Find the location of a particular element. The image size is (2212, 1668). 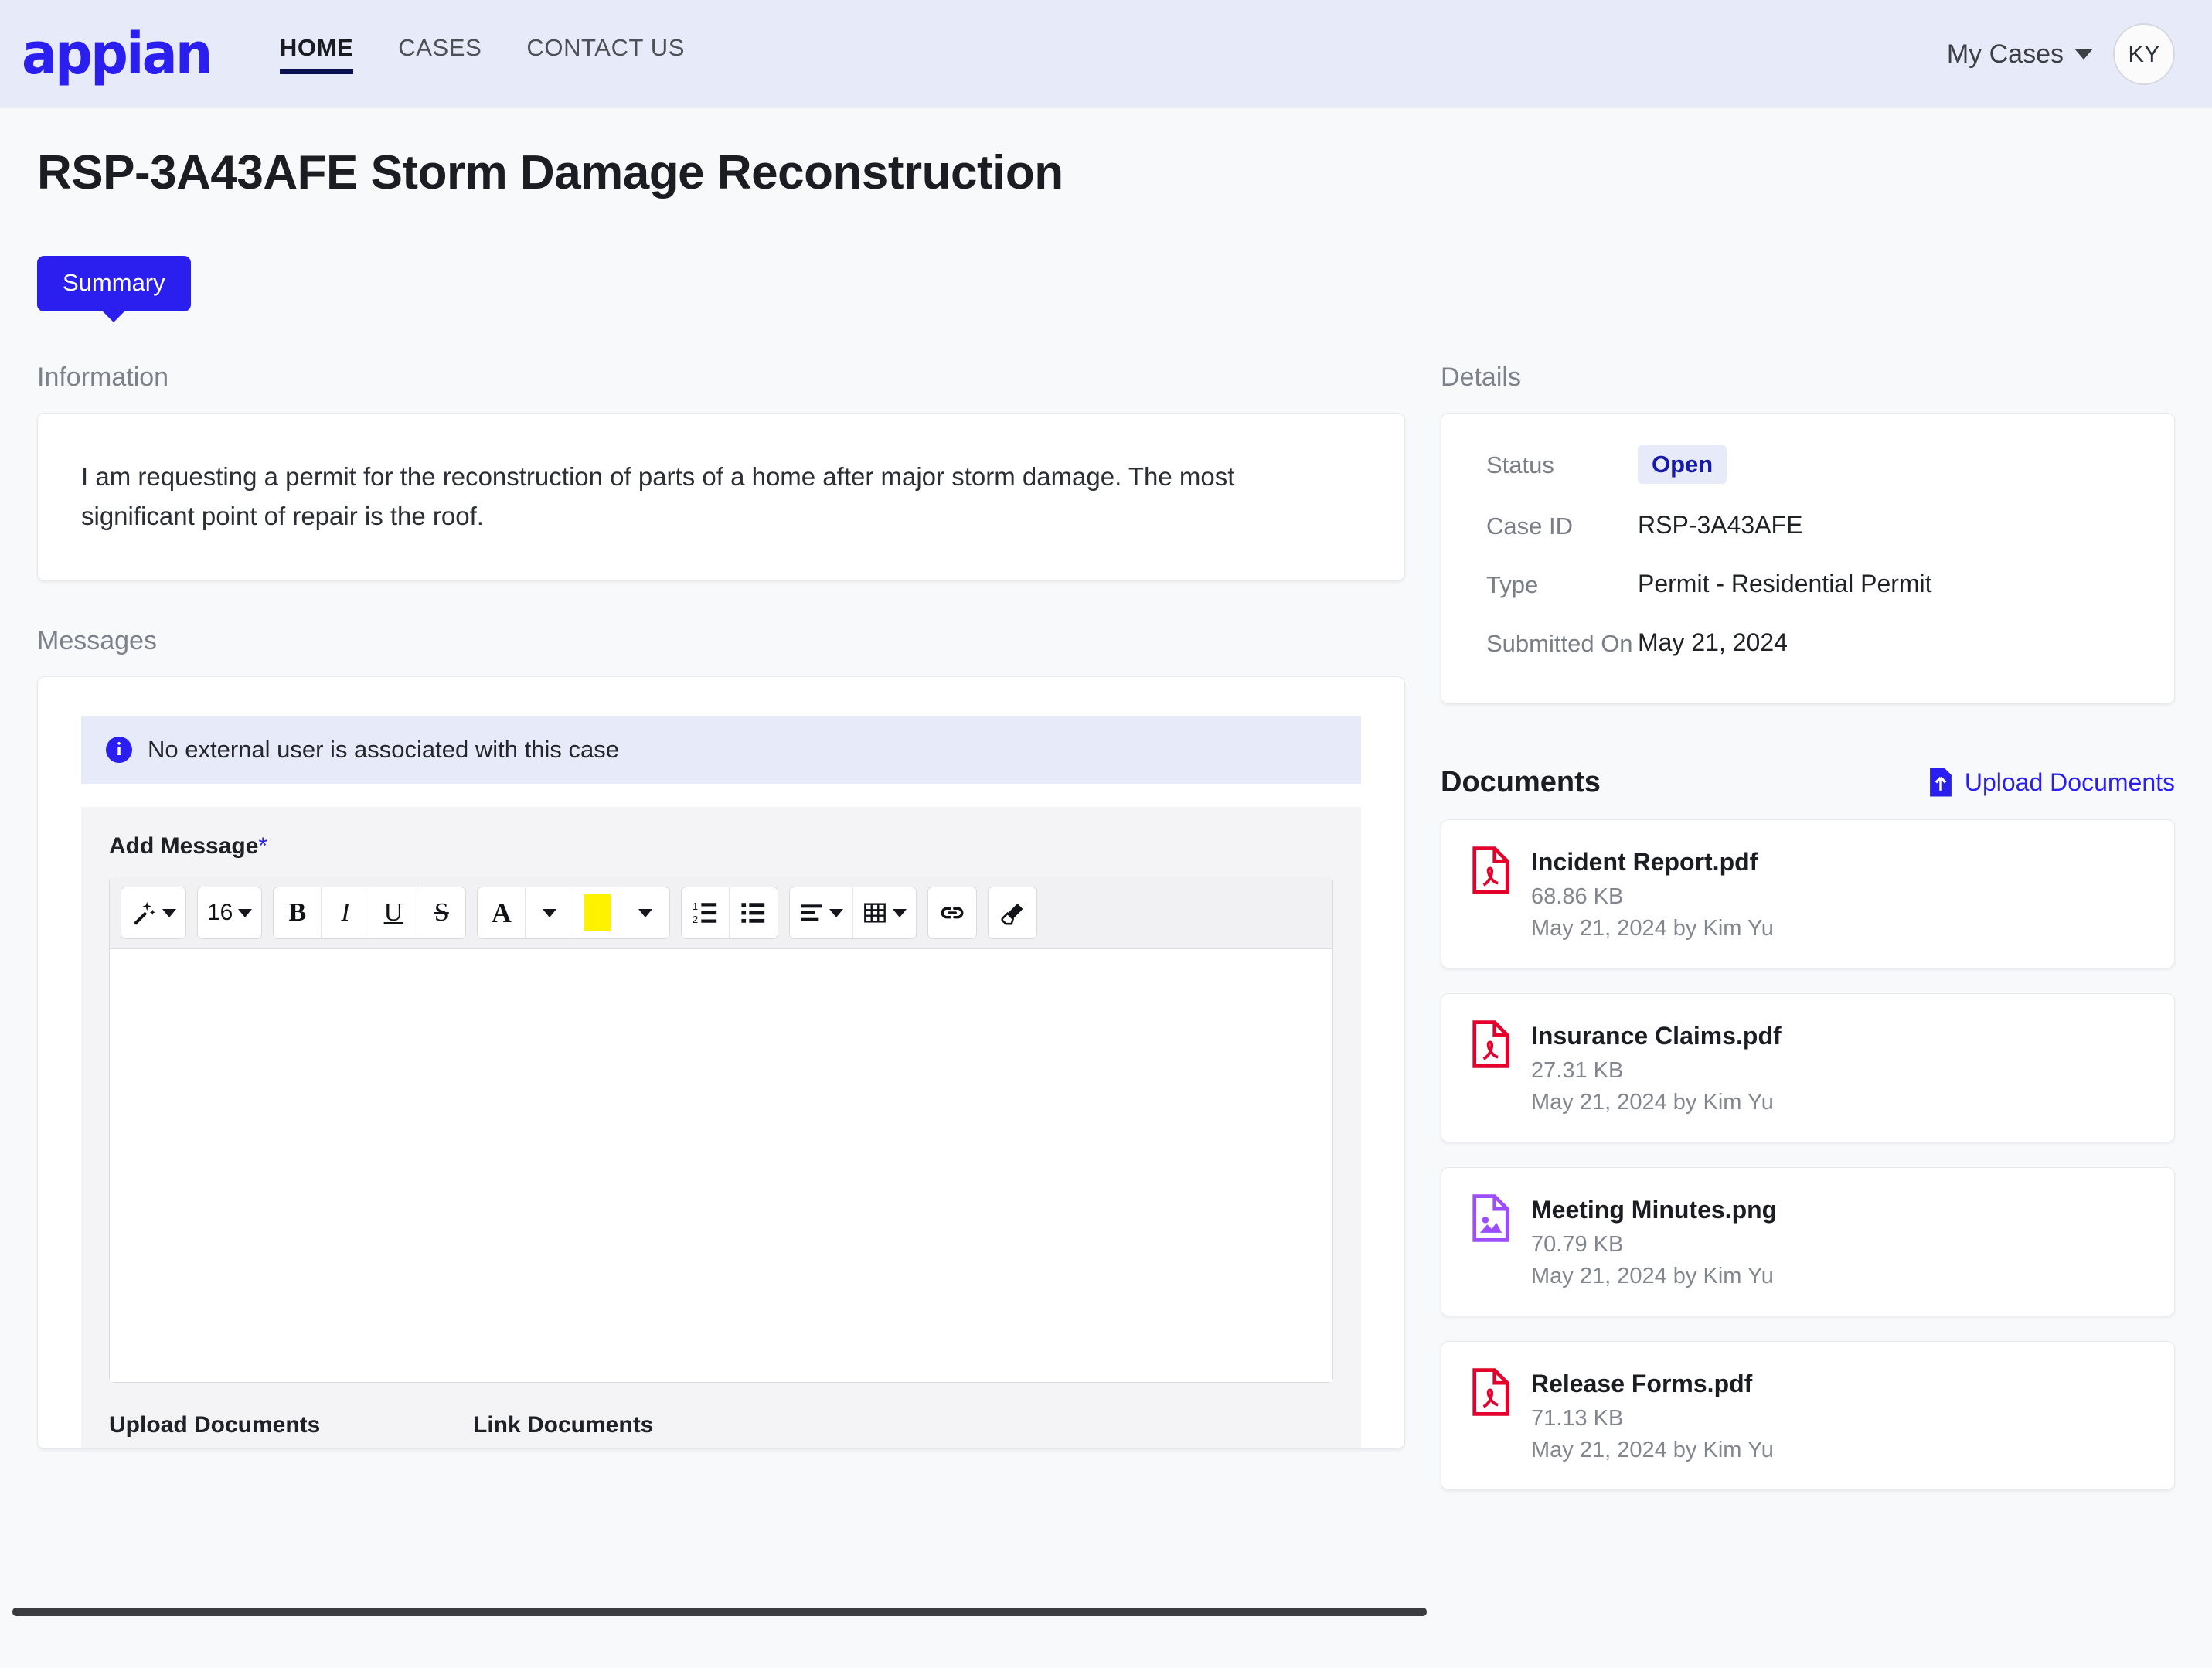

font-size-value: 16 is located at coordinates (220, 913).